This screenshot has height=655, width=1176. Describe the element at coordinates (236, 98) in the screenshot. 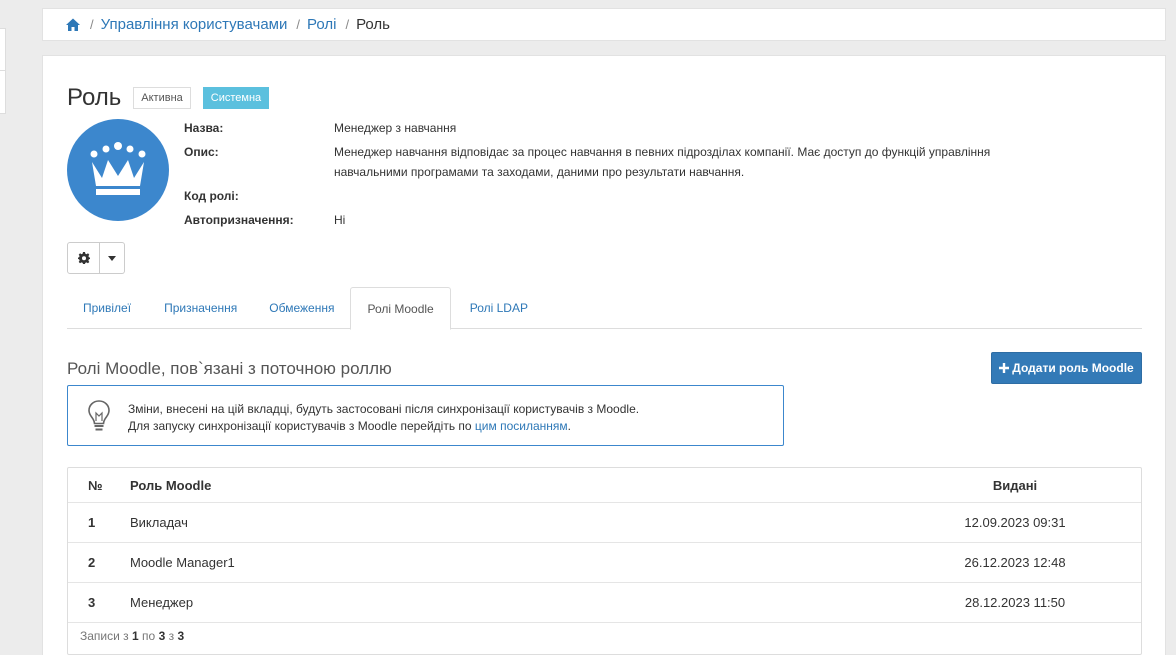

I see `type-badge: Системна` at that location.